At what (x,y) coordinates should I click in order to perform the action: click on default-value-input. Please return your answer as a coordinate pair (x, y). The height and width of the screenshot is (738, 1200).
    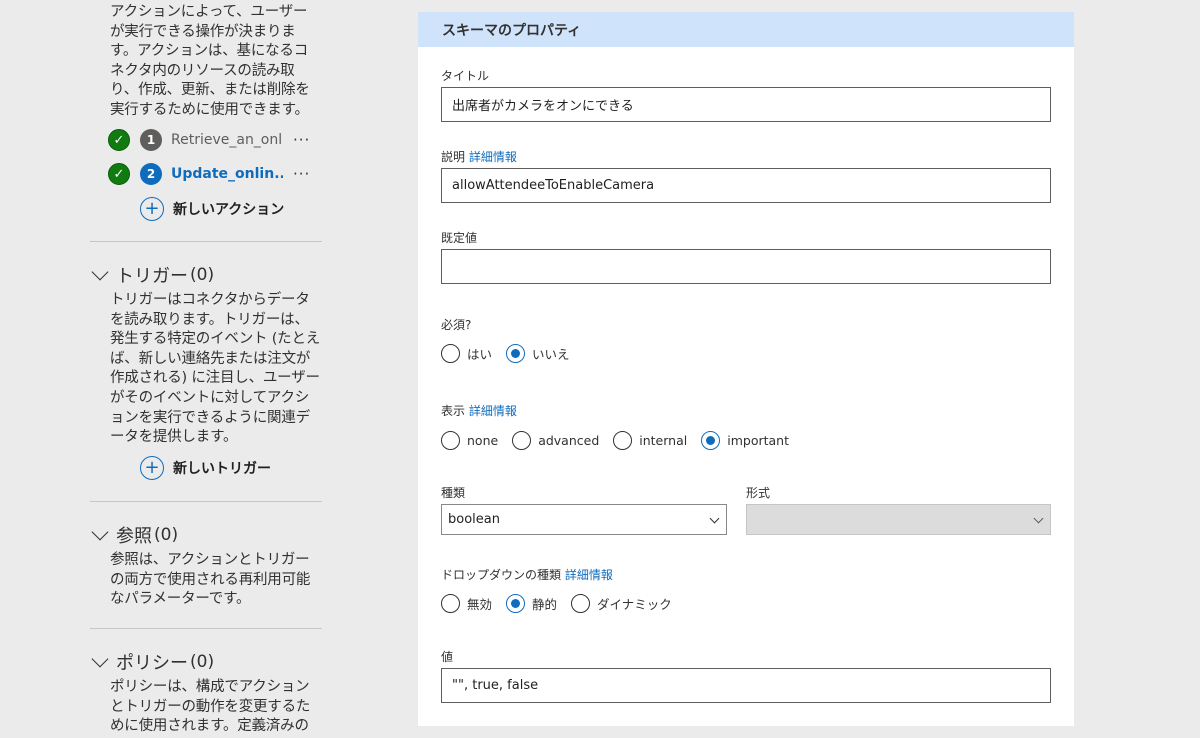
    Looking at the image, I should click on (746, 266).